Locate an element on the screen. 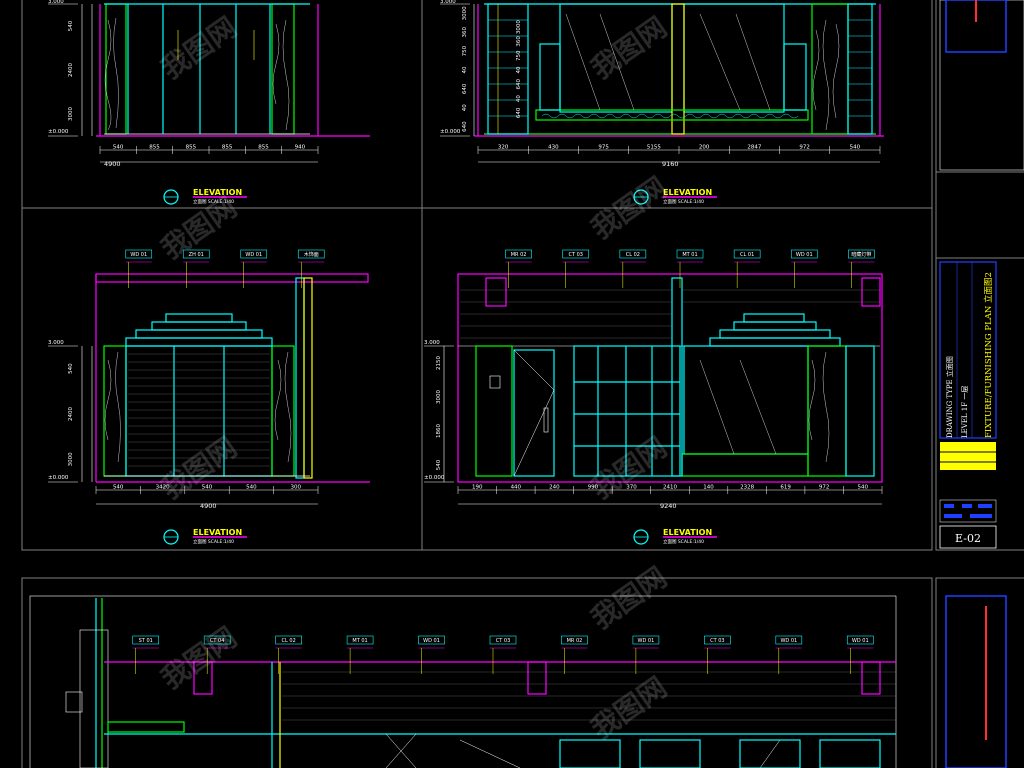  material-tag-code: CL 01 is located at coordinates (747, 255).